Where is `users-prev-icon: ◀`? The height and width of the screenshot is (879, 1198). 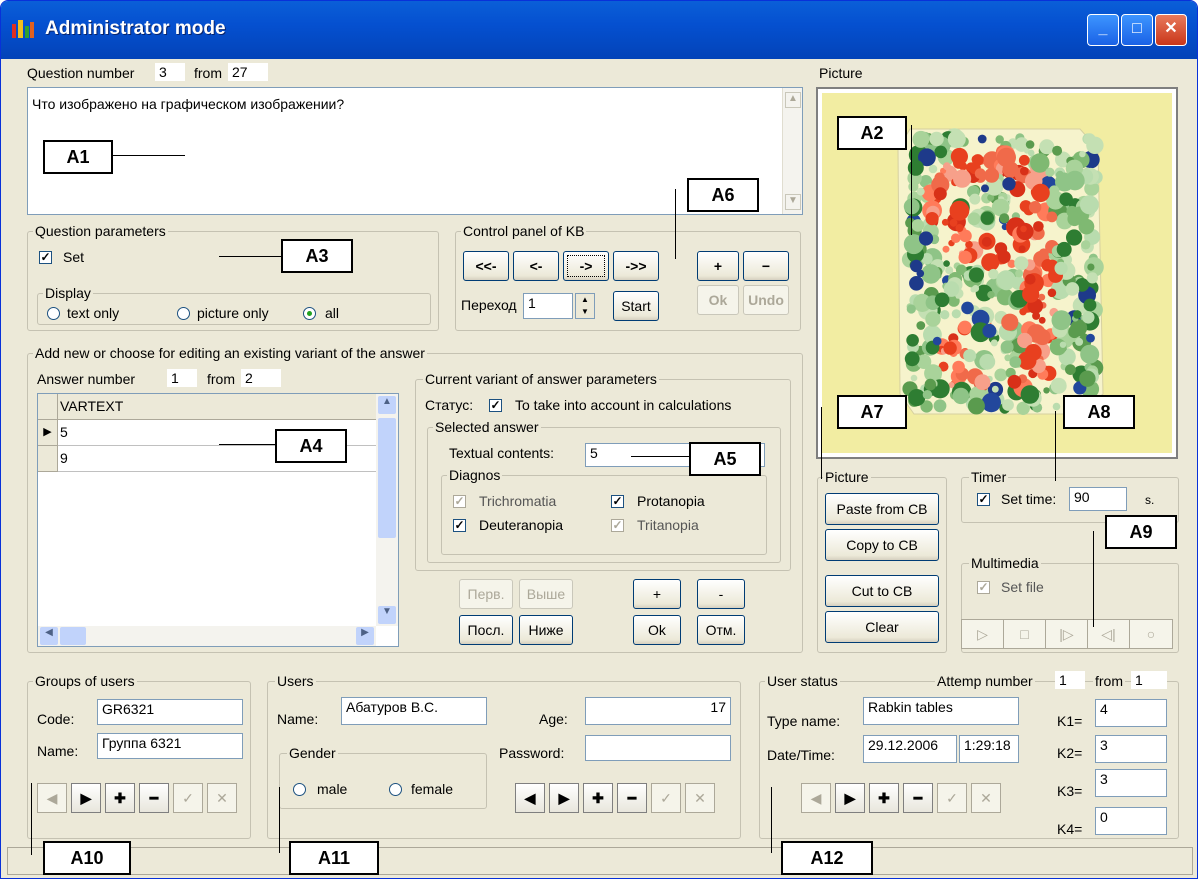
users-prev-icon: ◀ is located at coordinates (530, 798).